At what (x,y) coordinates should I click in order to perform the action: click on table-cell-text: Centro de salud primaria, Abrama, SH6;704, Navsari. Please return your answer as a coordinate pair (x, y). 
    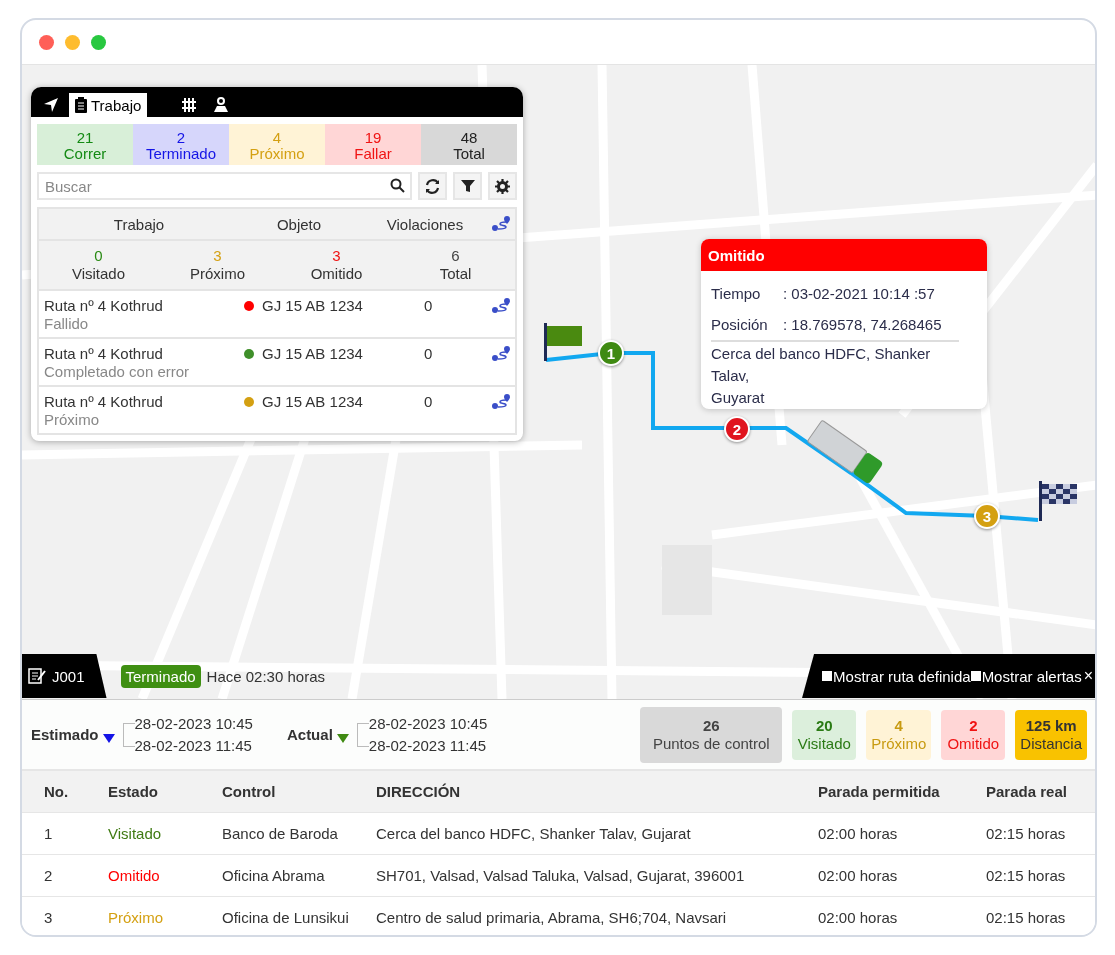
    Looking at the image, I should click on (552, 917).